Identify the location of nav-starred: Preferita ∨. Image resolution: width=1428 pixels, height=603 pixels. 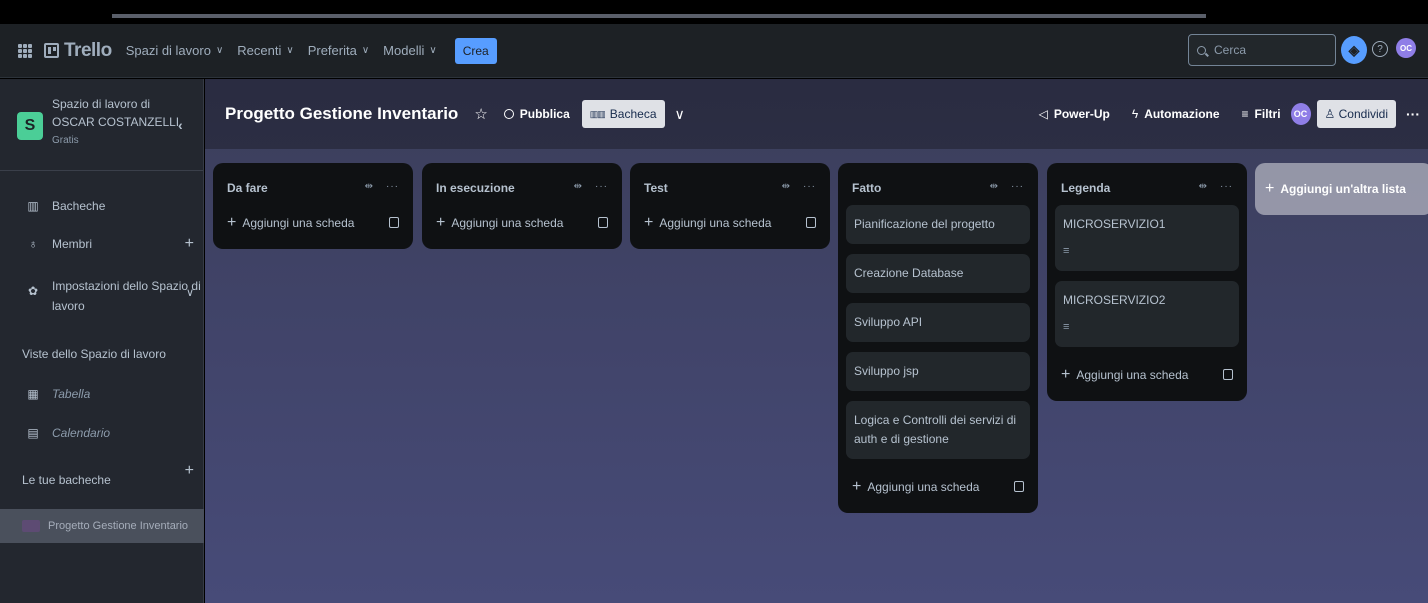
(338, 50).